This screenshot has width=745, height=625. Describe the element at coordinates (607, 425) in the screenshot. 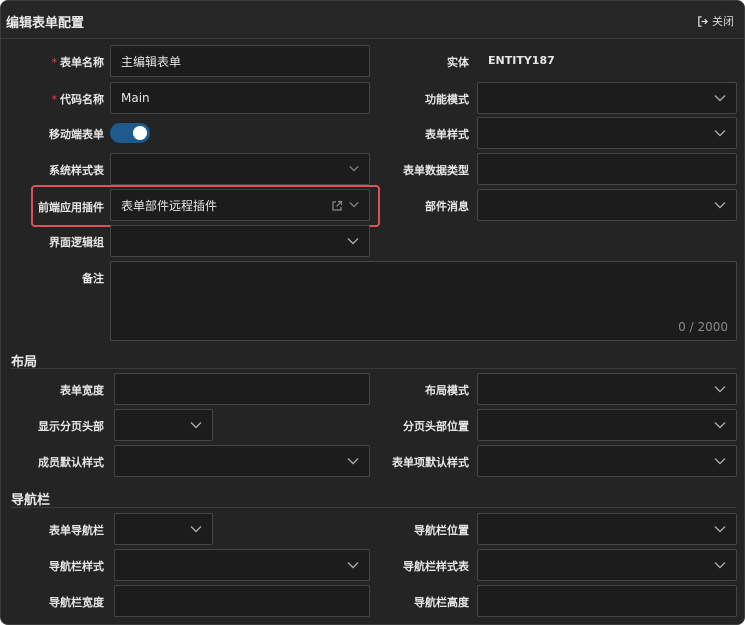

I see `page-header-position-select` at that location.